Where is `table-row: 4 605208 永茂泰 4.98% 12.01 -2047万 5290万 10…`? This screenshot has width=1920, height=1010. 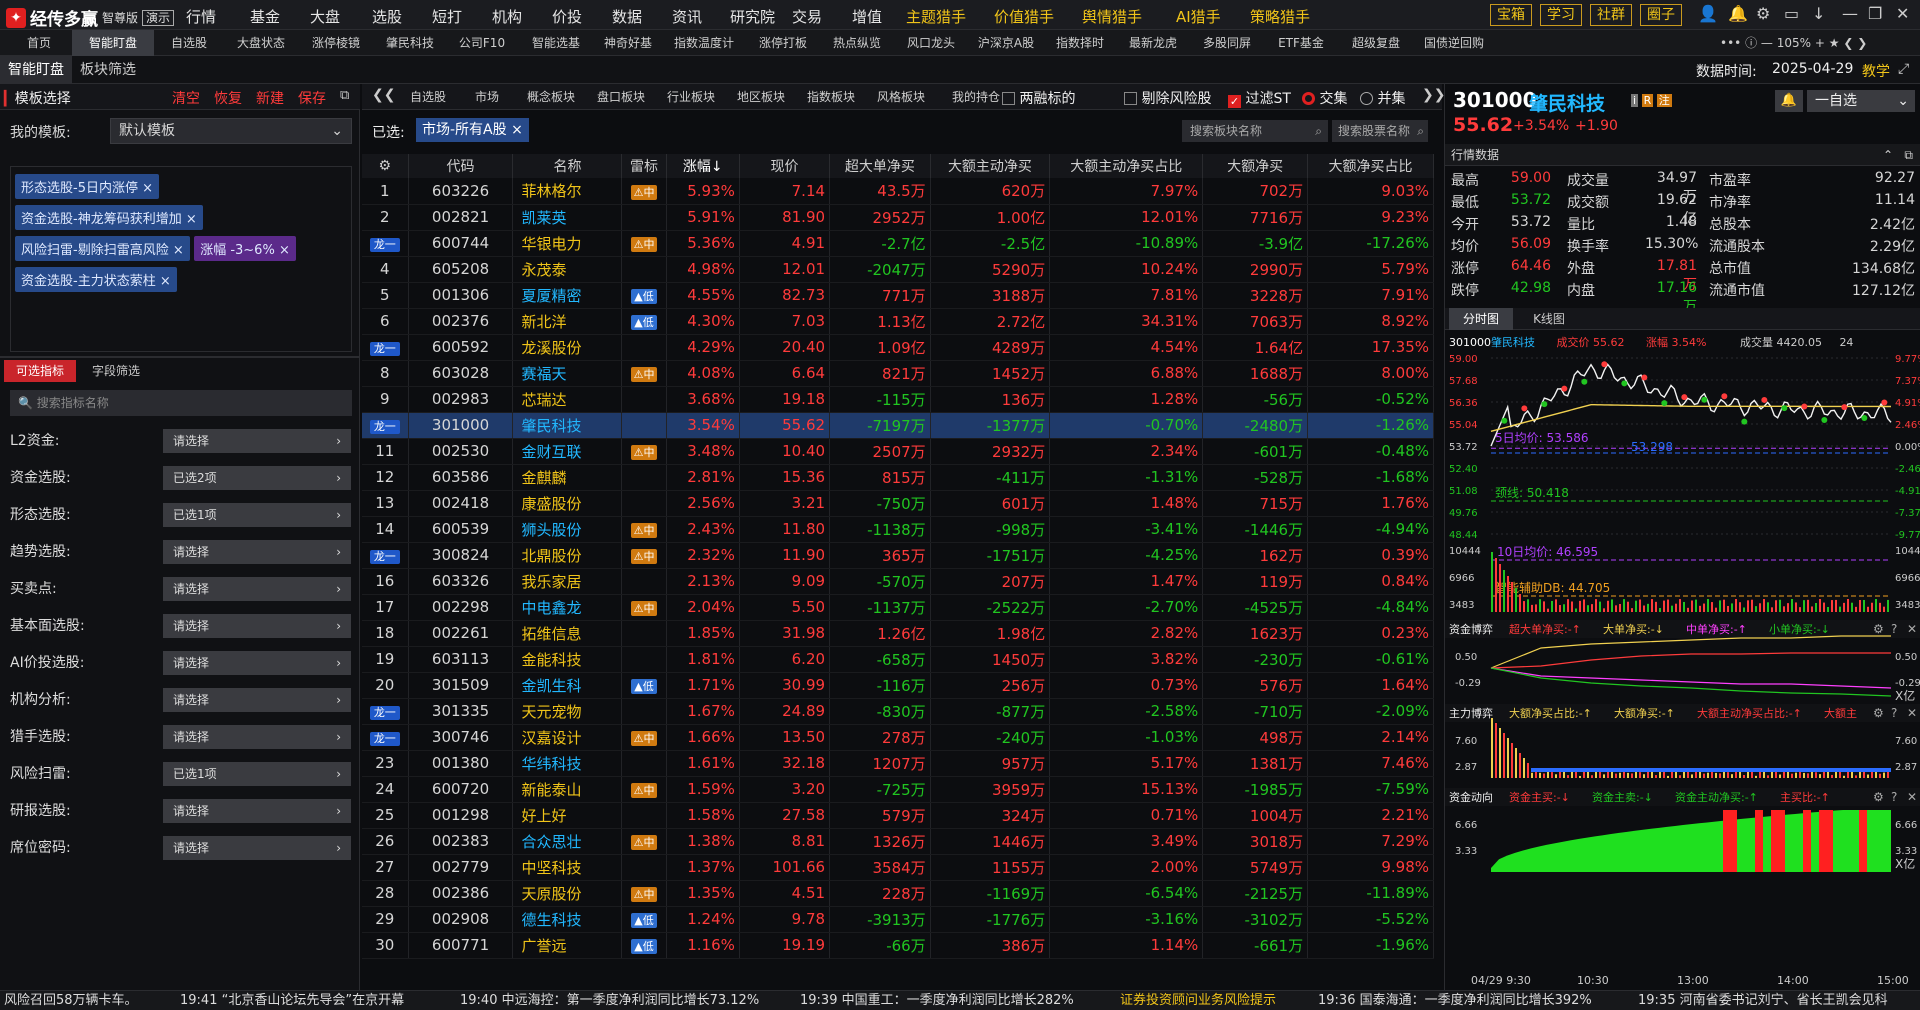
table-row: 4 605208 永茂泰 4.98% 12.01 -2047万 5290万 10… is located at coordinates (898, 269).